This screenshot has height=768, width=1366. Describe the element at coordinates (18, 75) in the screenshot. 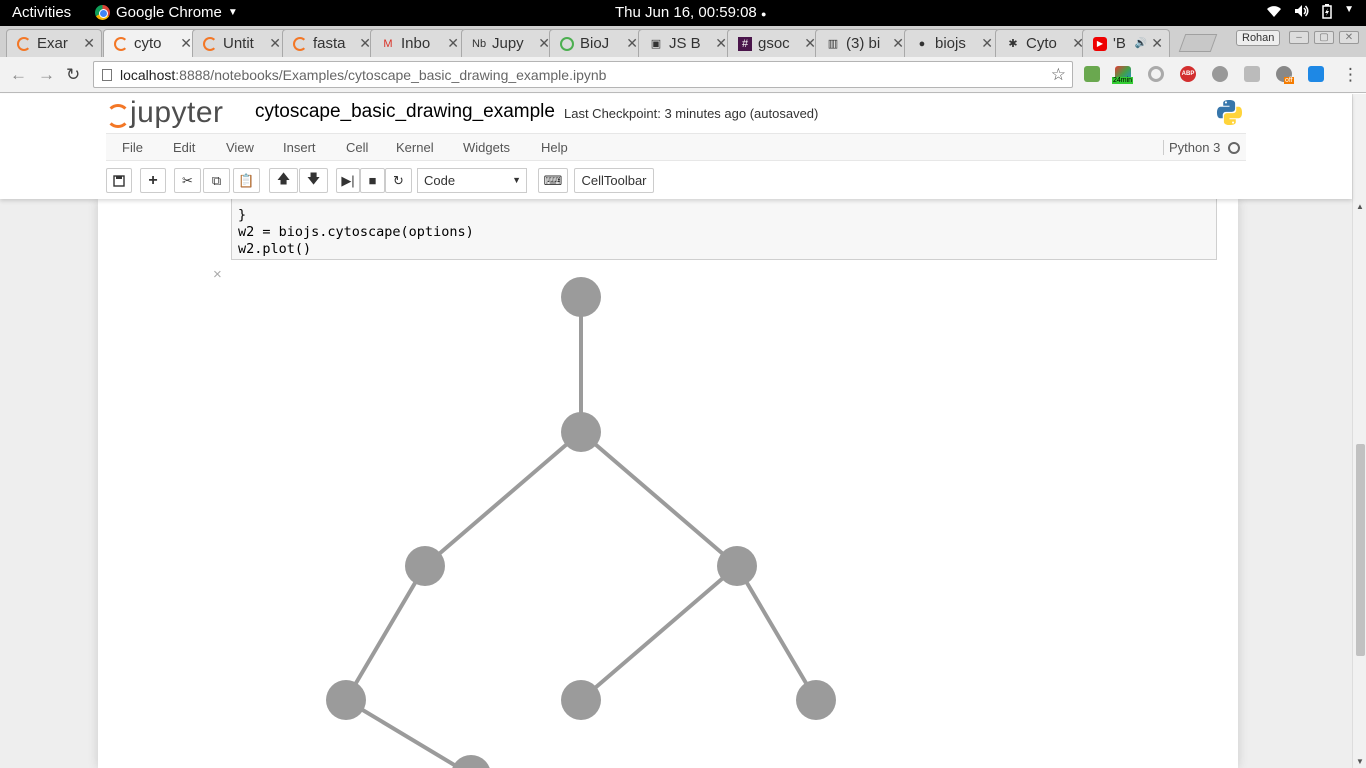

I see `back-button: ←` at that location.